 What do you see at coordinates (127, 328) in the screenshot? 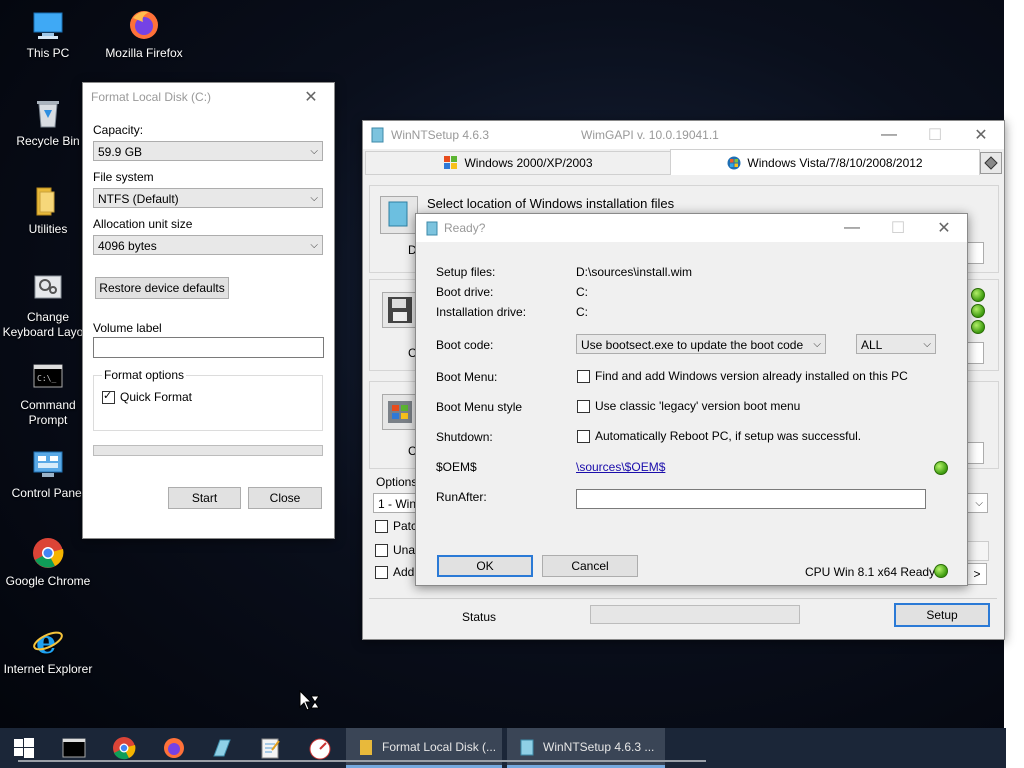
I see `volume-label: Volume label` at bounding box center [127, 328].